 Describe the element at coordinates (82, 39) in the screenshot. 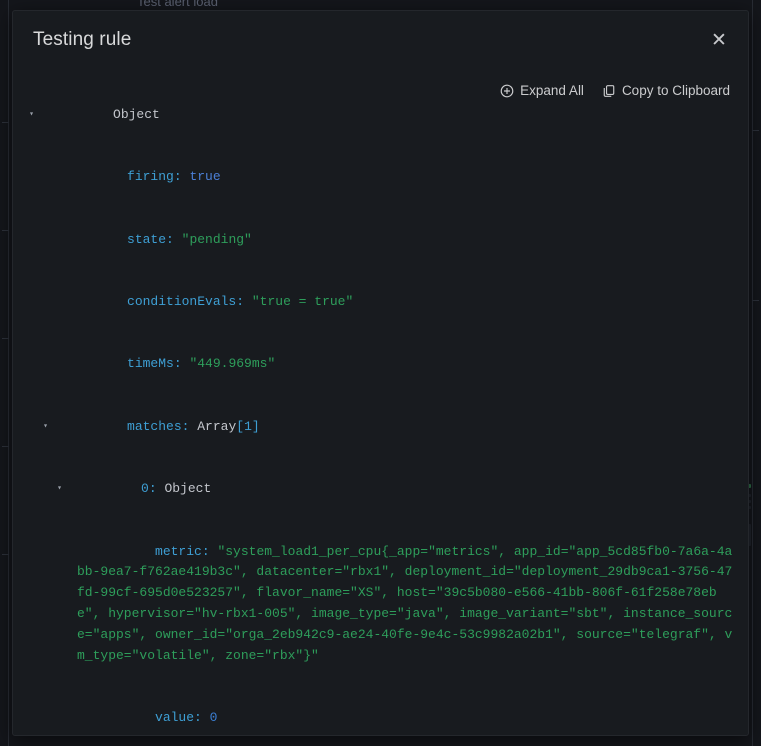

I see `modal-title: Testing rule` at that location.